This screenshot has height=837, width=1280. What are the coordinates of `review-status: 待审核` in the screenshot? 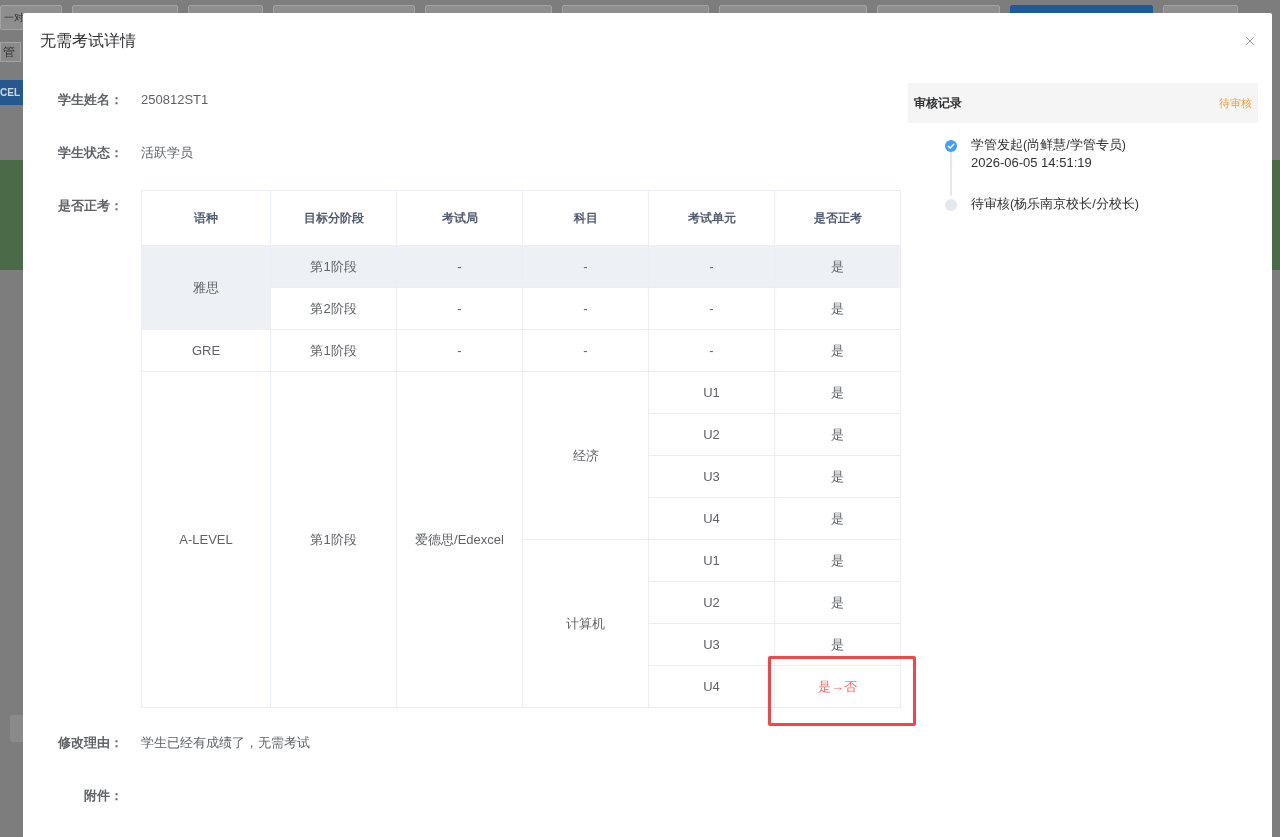 It's located at (1235, 103).